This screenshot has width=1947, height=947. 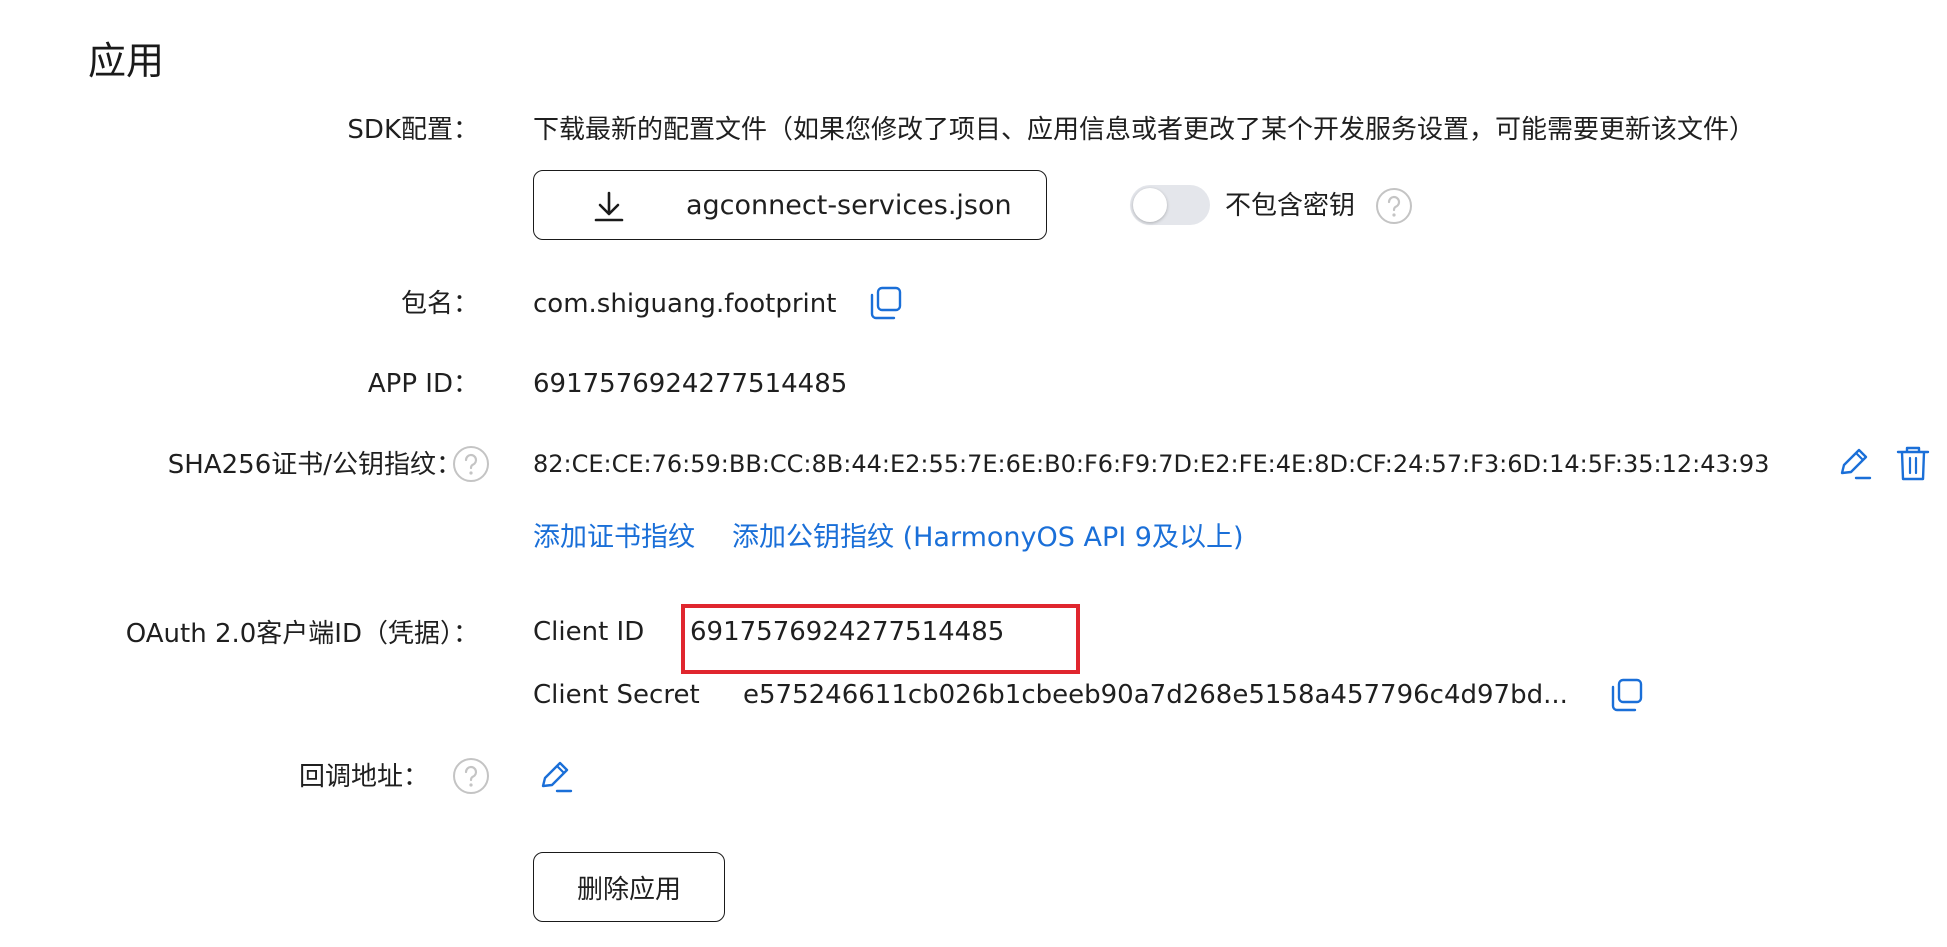 What do you see at coordinates (589, 632) in the screenshot?
I see `client-id-label: Client ID` at bounding box center [589, 632].